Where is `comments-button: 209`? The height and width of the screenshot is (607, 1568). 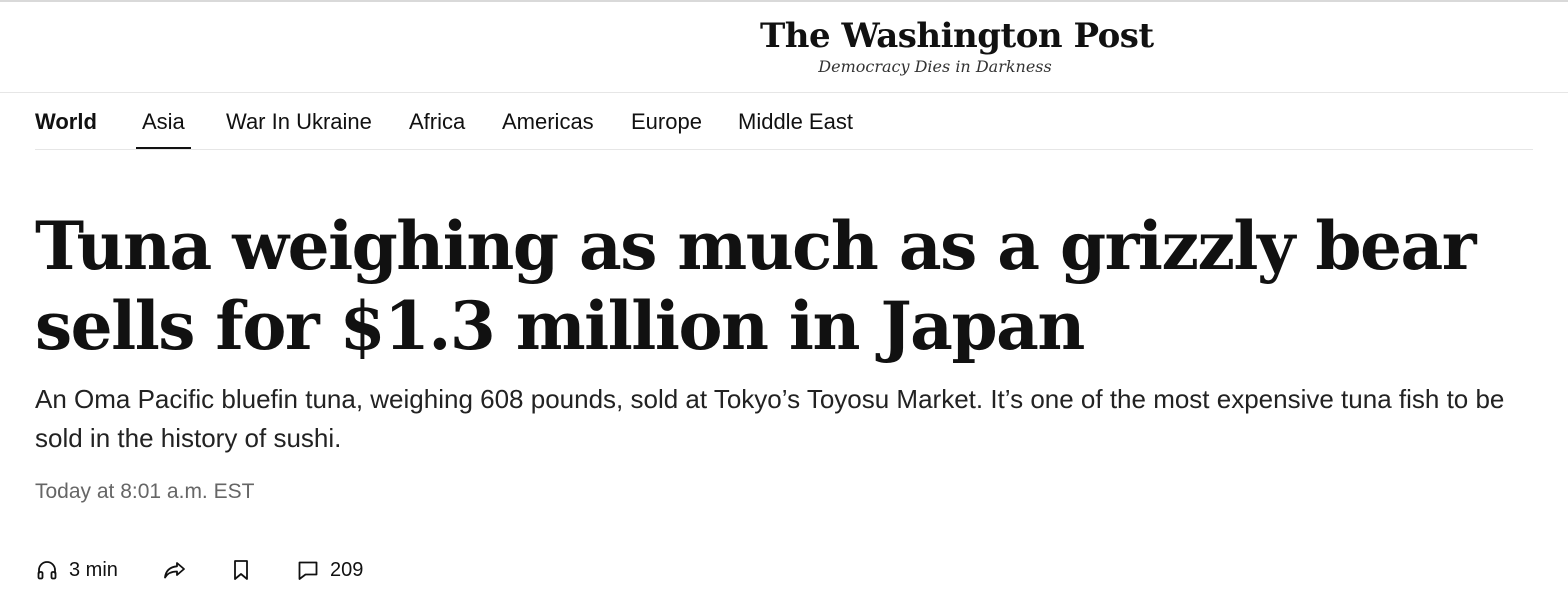 comments-button: 209 is located at coordinates (329, 570).